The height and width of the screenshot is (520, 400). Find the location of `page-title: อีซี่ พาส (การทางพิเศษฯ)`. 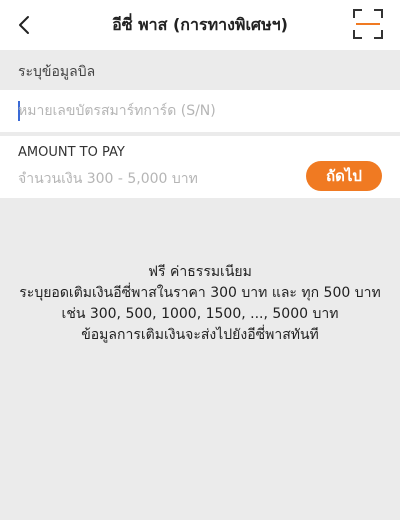

page-title: อีซี่ พาส (การทางพิเศษฯ) is located at coordinates (200, 24).